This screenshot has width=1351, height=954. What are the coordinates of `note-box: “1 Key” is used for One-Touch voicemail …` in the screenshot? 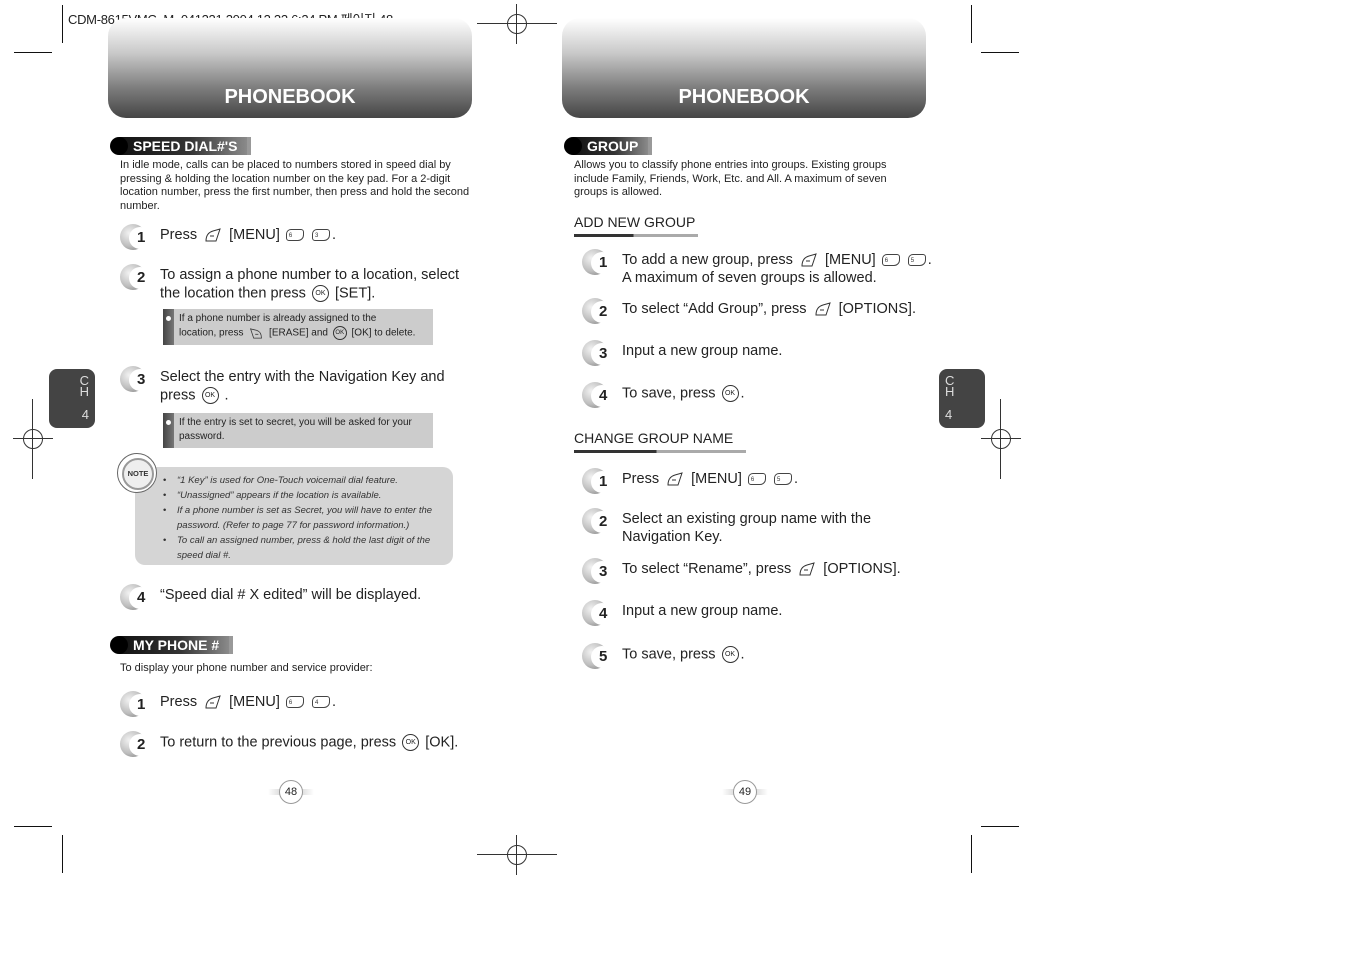 It's located at (294, 516).